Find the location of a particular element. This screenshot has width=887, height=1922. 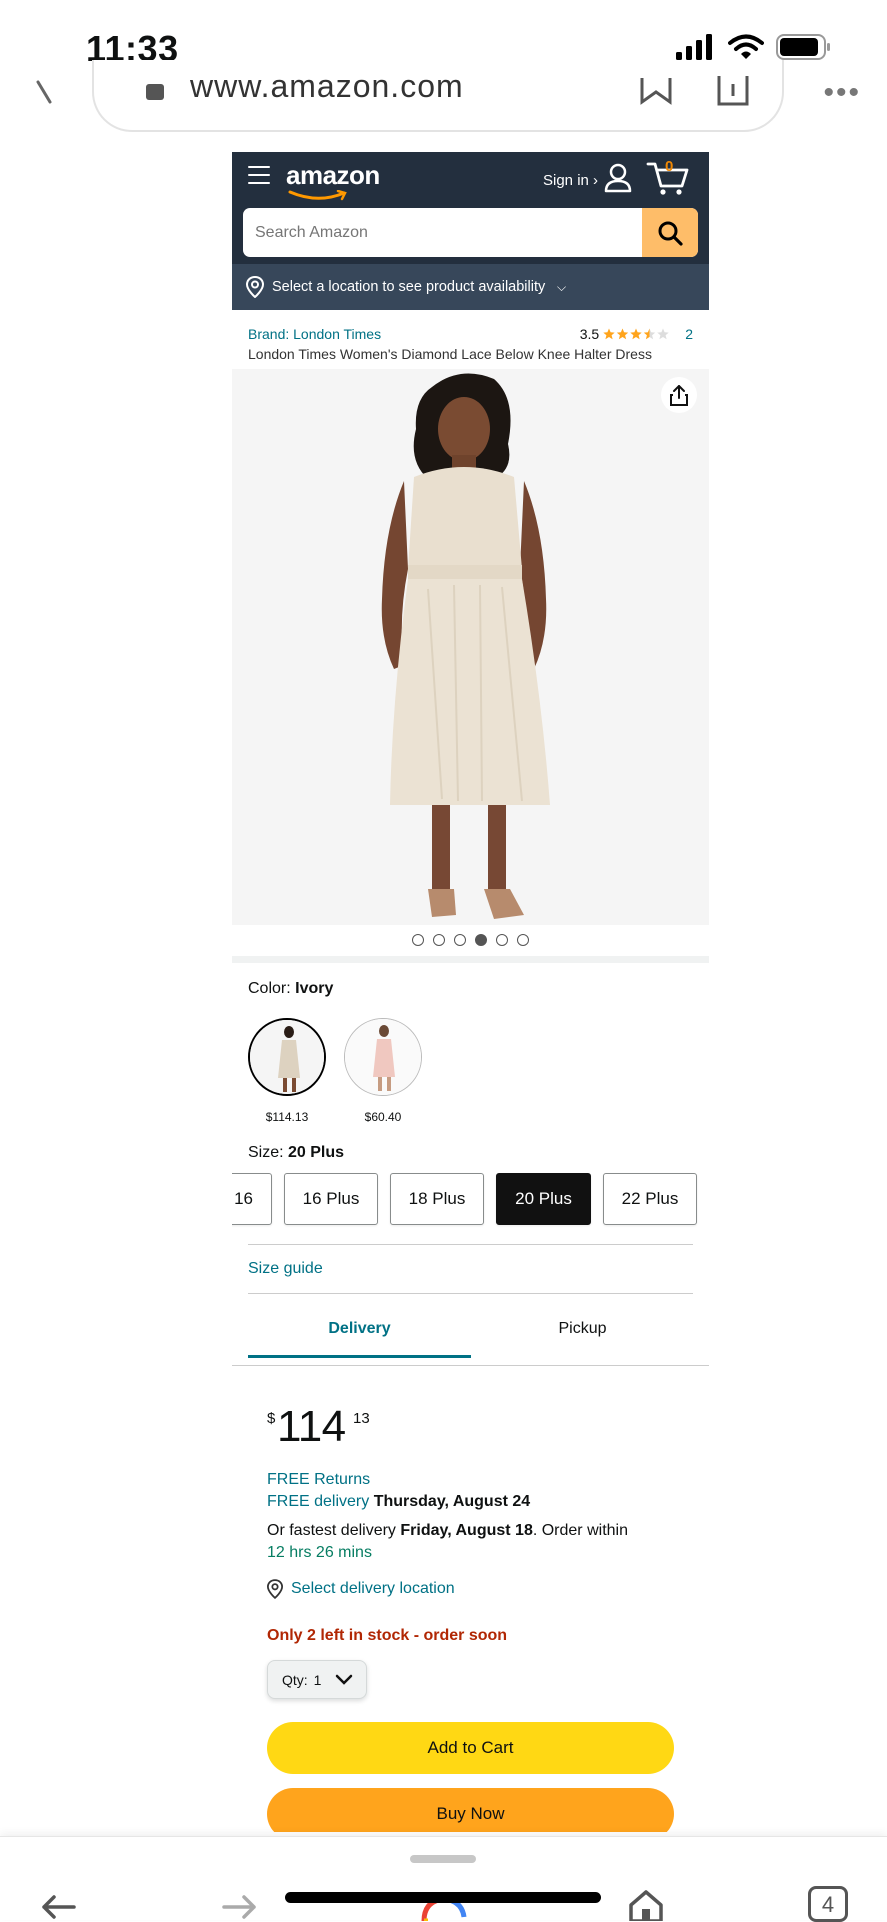

size-label: Size: 20 Plus is located at coordinates (296, 1153).